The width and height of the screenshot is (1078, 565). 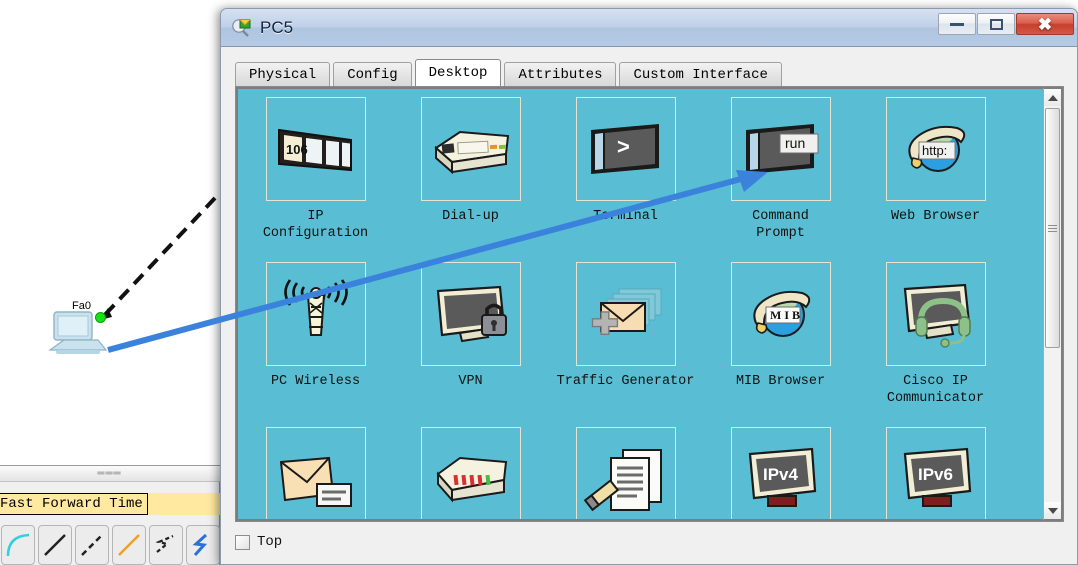 I want to click on desktop-item-web-browser: http: Web Browser, so click(x=935, y=169).